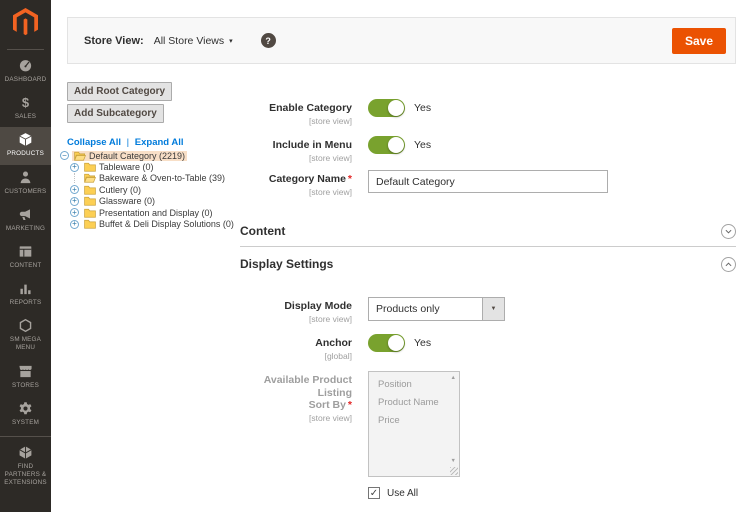  What do you see at coordinates (25, 335) in the screenshot?
I see `sidebar-item-sm-mega-menu: SM MEGA MENU` at bounding box center [25, 335].